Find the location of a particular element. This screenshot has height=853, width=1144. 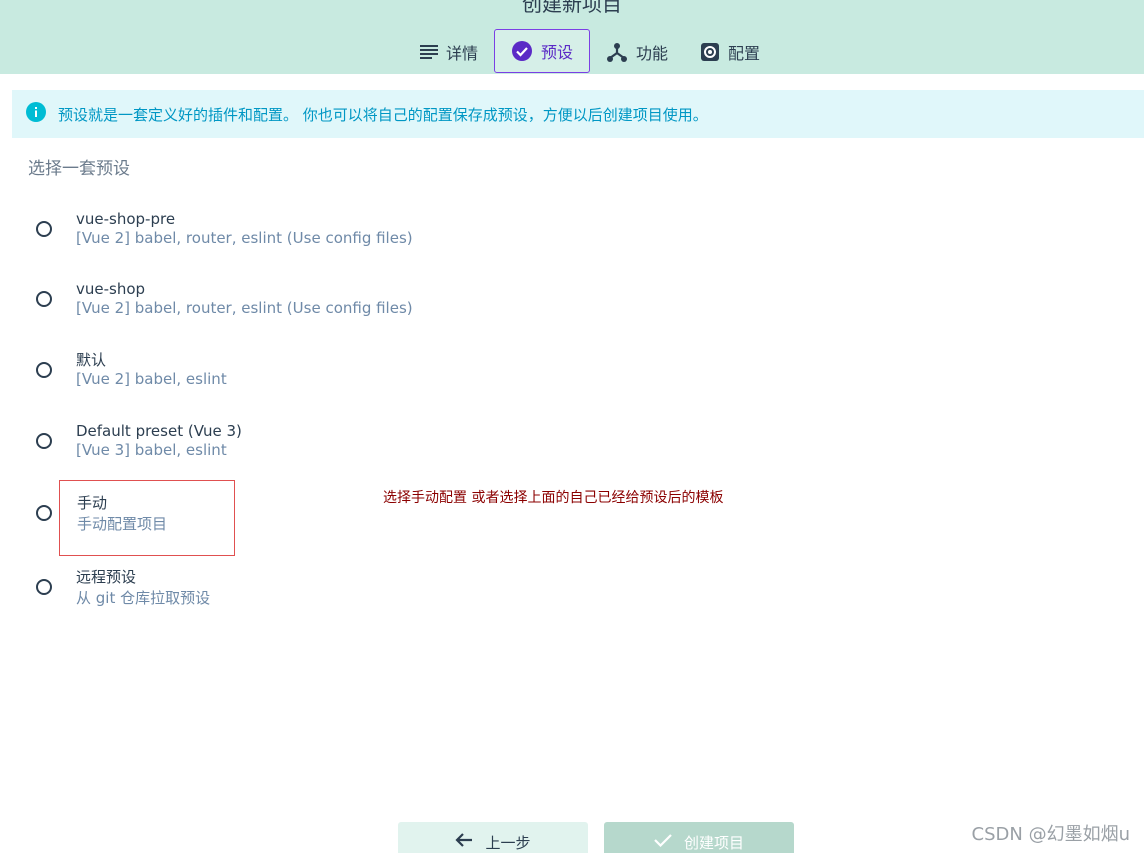

preset-name: 远程预设 is located at coordinates (106, 577).